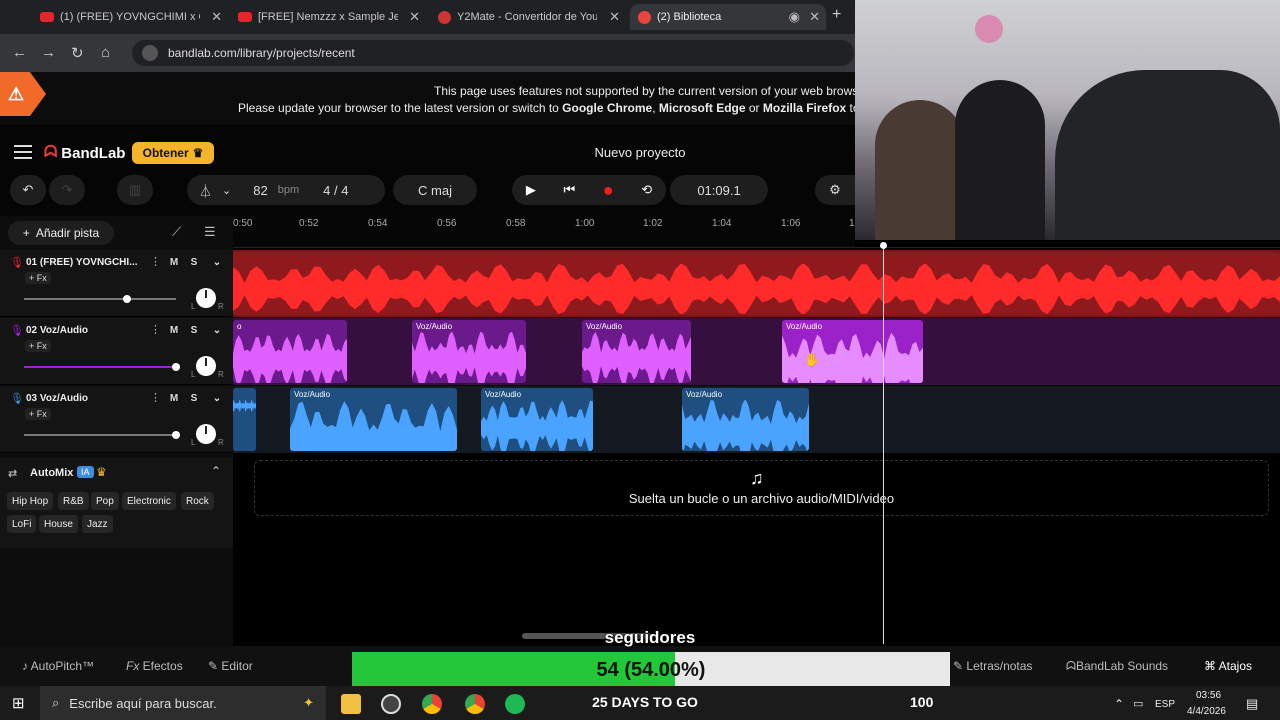 Image resolution: width=1280 pixels, height=720 pixels. Describe the element at coordinates (18, 703) in the screenshot. I see `windows-start-icon: ⊞` at that location.